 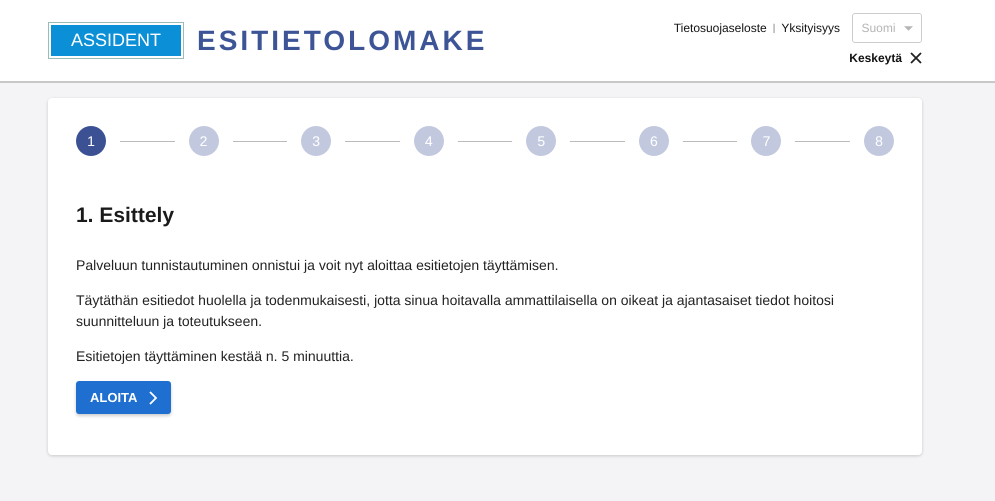 What do you see at coordinates (720, 28) in the screenshot?
I see `header-link: Tietosuojaseloste` at bounding box center [720, 28].